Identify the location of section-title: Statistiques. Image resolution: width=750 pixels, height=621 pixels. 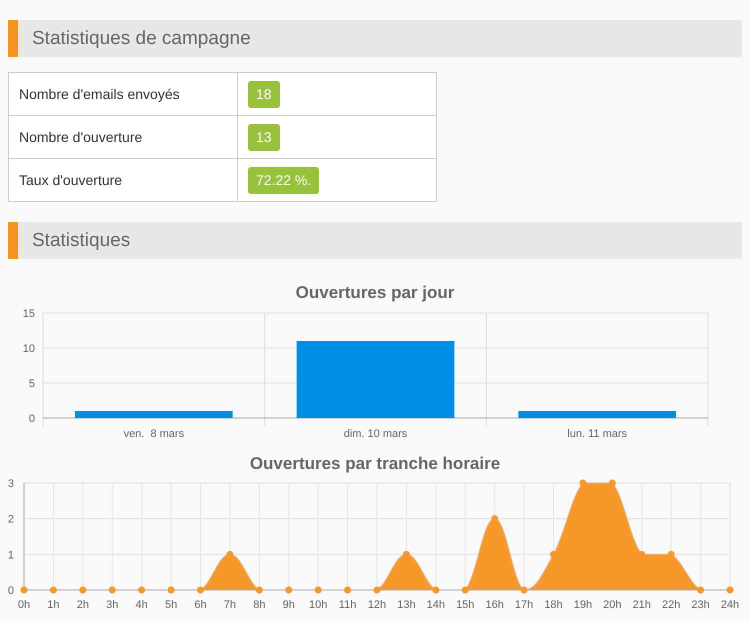
(375, 240).